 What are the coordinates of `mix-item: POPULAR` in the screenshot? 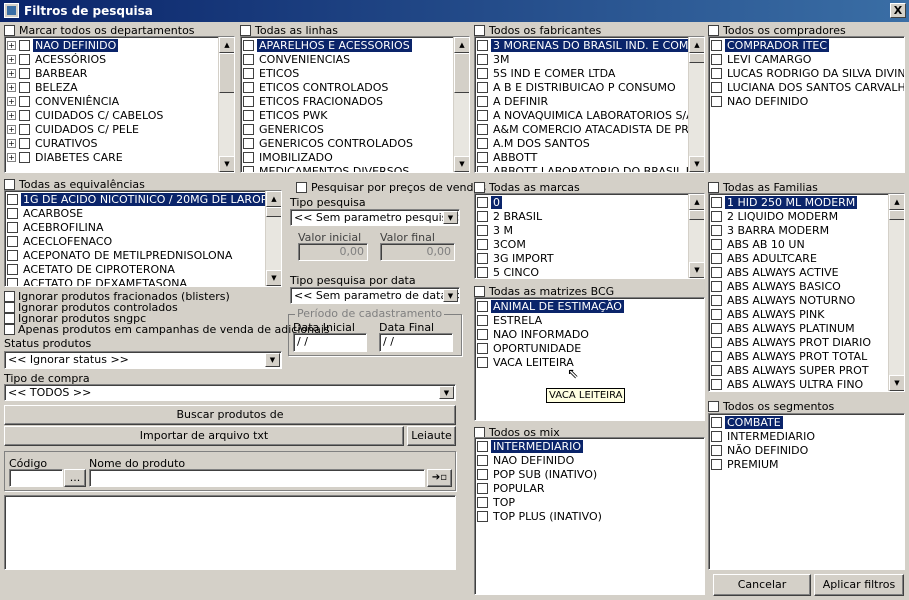 It's located at (589, 488).